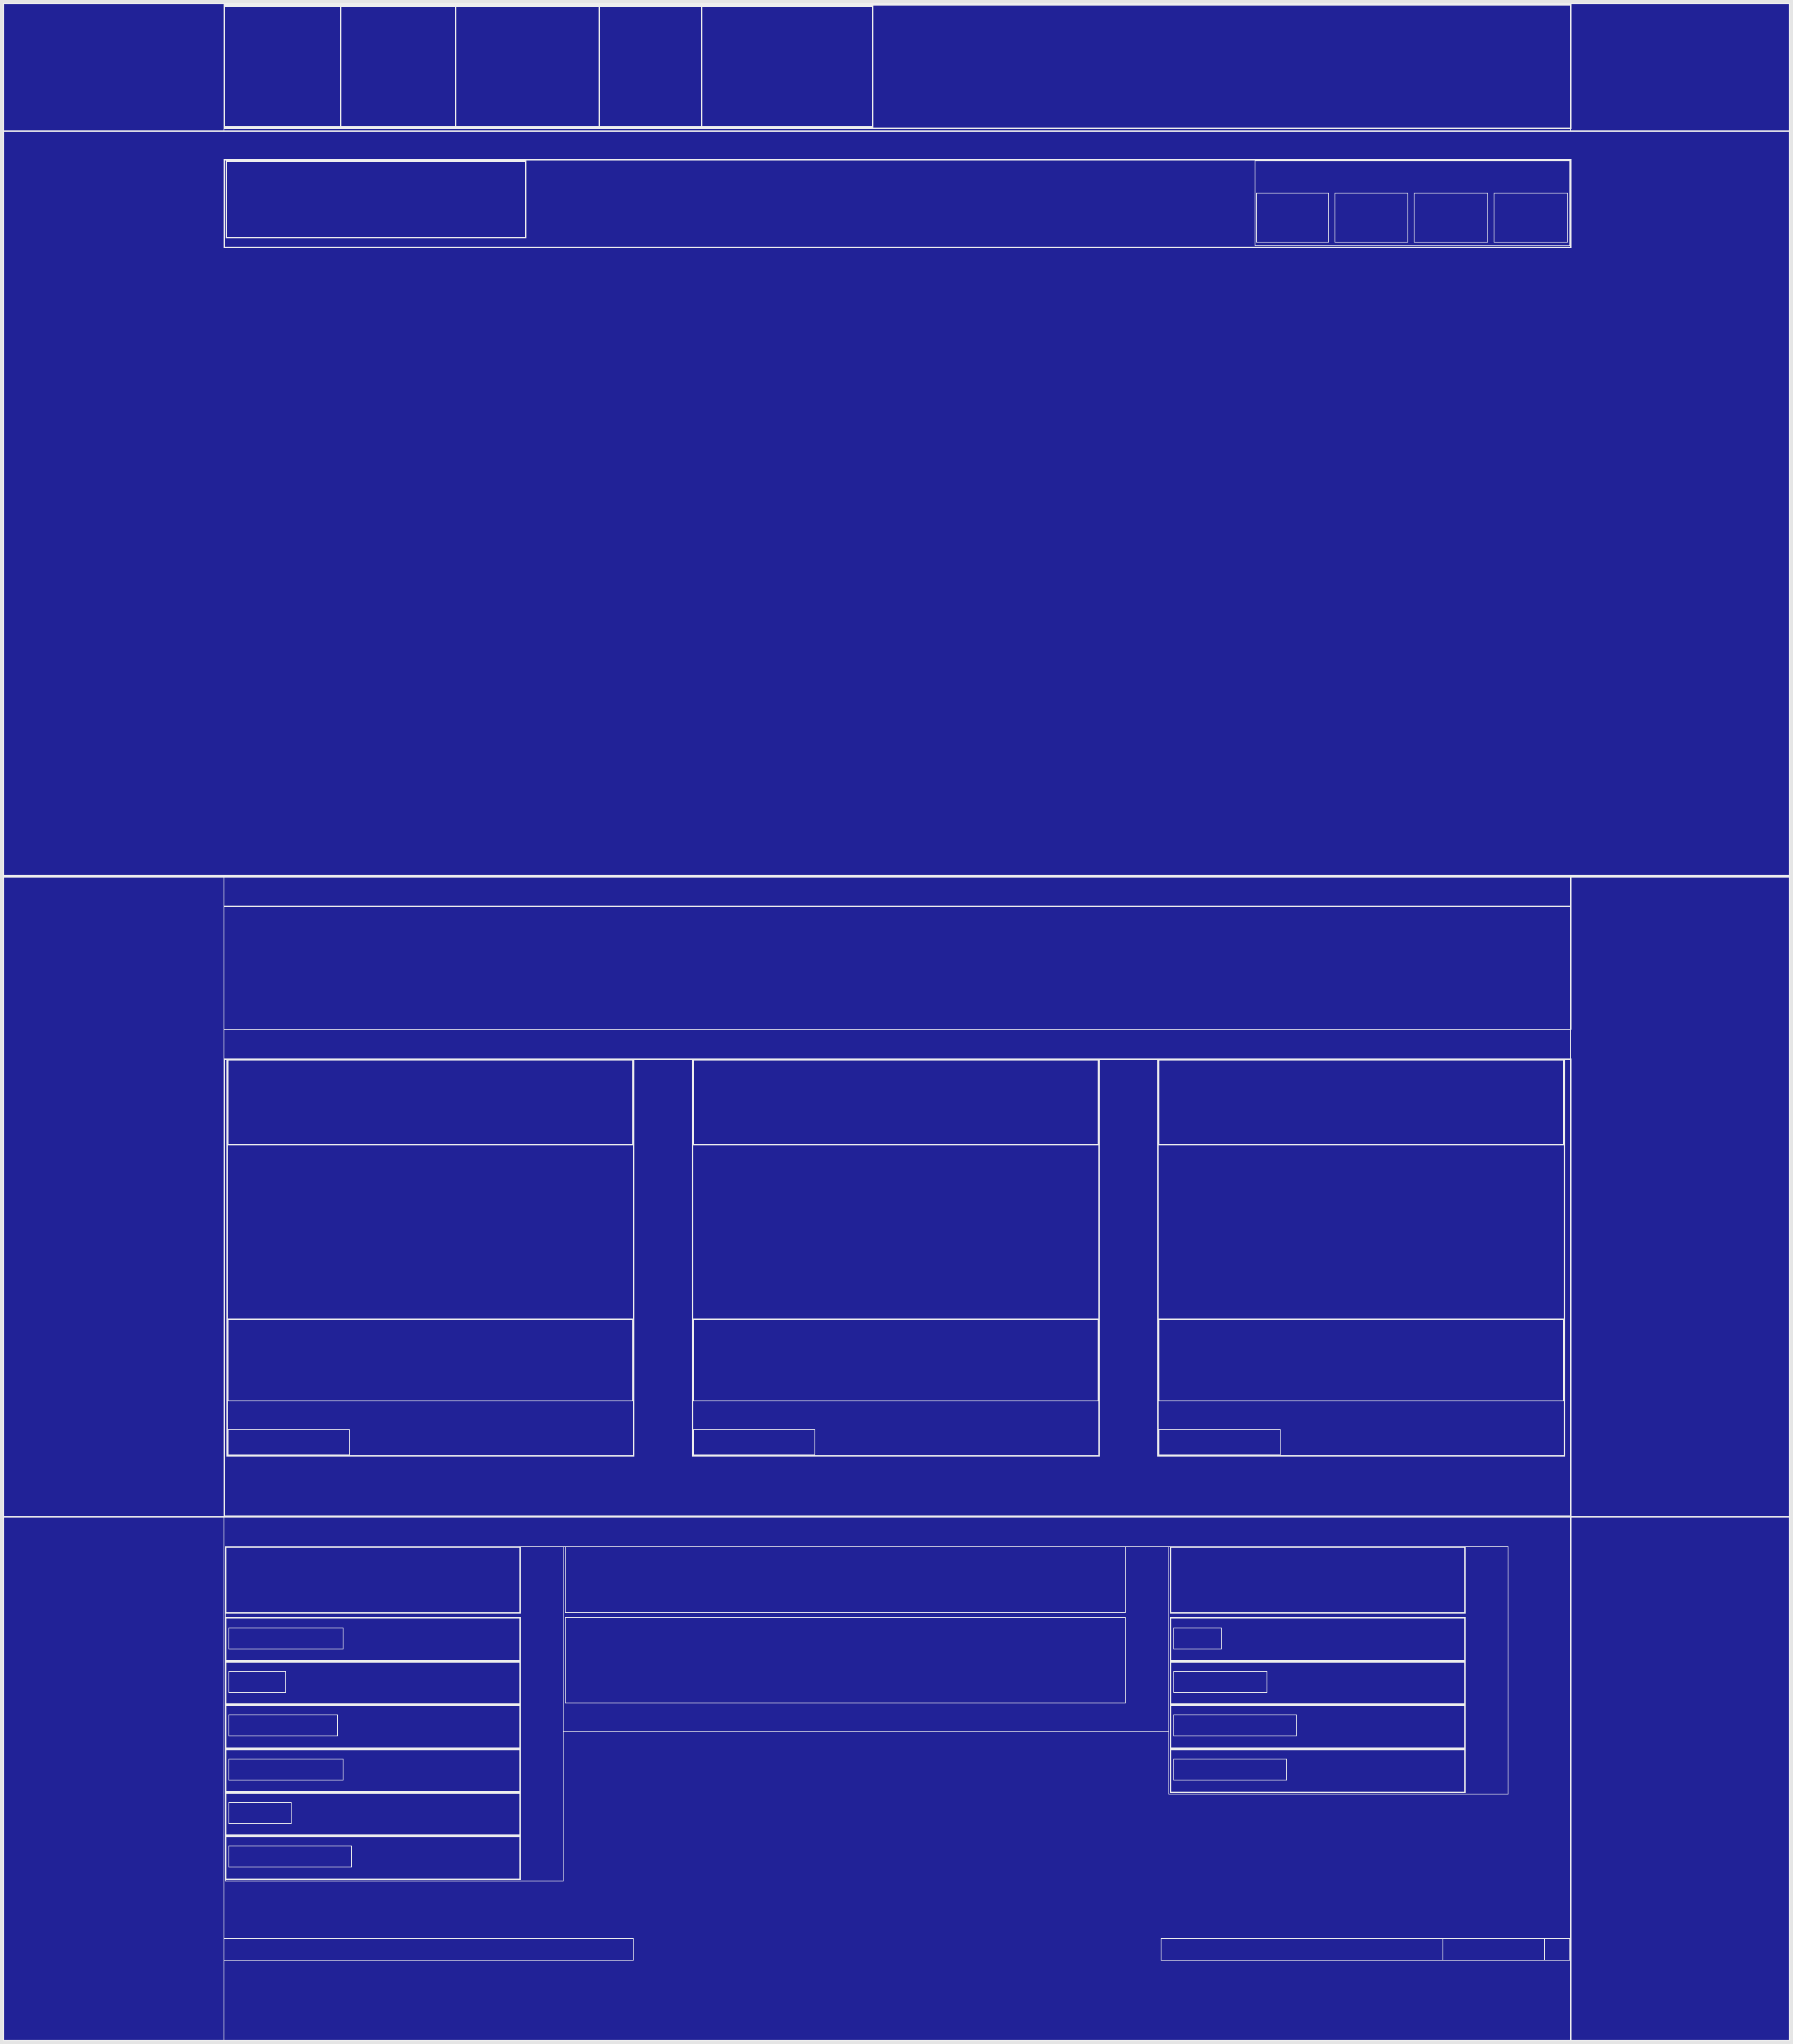 This screenshot has width=1793, height=2044. What do you see at coordinates (845, 1660) in the screenshot?
I see `center-panel-content` at bounding box center [845, 1660].